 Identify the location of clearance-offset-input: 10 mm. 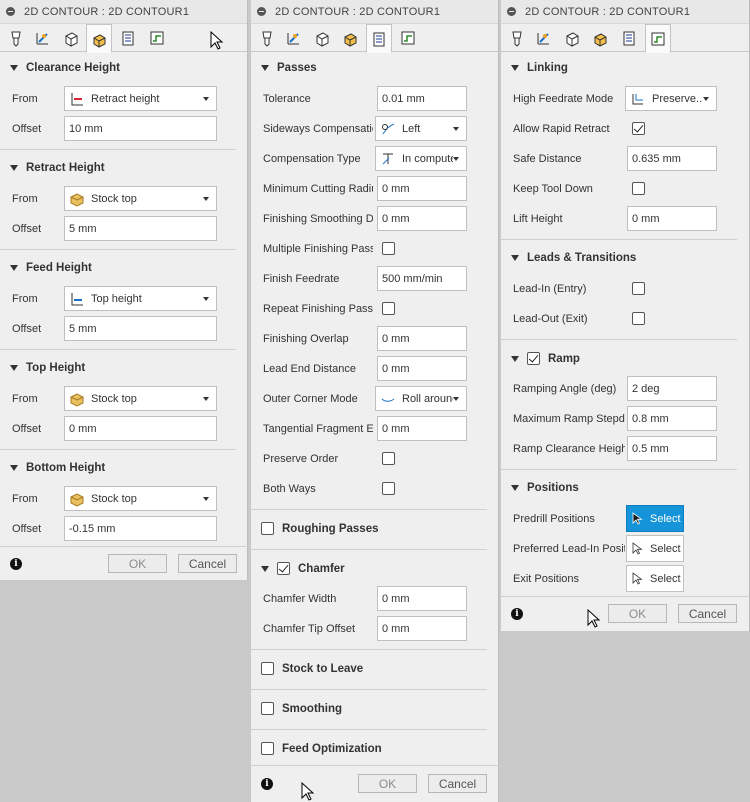
(140, 128).